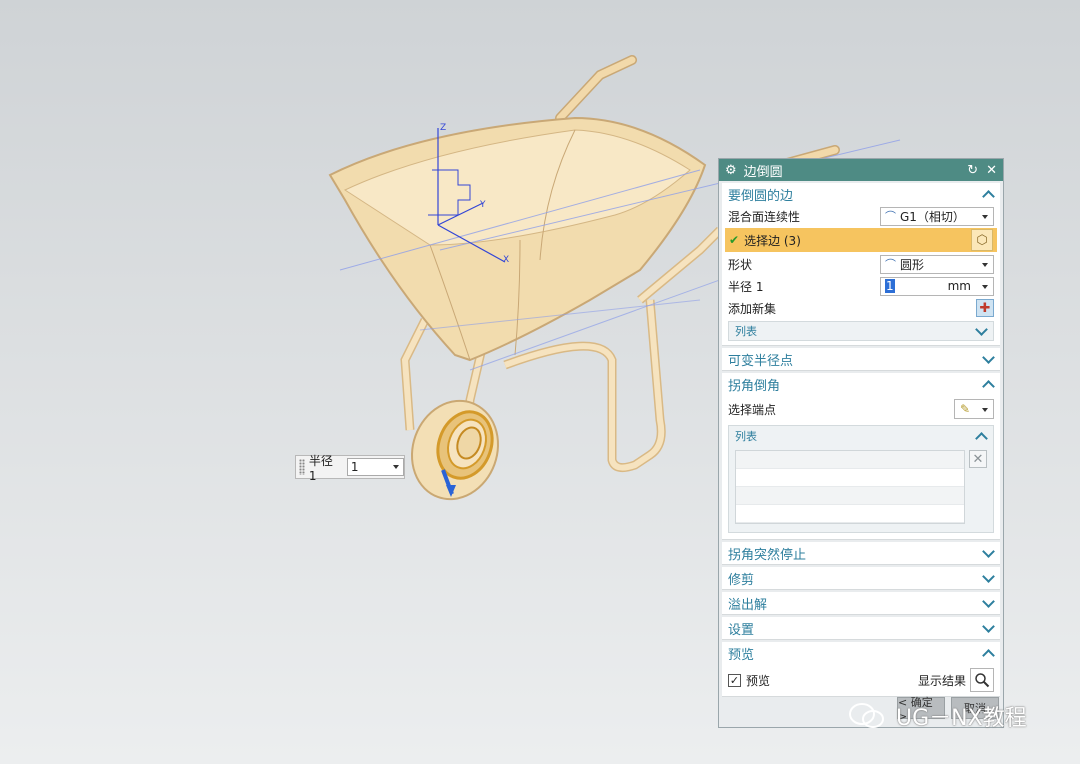  Describe the element at coordinates (746, 286) in the screenshot. I see `radius-label: 半径 1` at that location.